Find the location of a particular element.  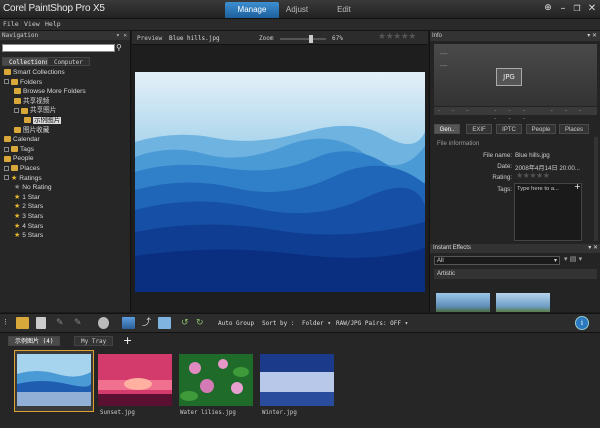

tree-item: Smart Collections is located at coordinates (34, 72).